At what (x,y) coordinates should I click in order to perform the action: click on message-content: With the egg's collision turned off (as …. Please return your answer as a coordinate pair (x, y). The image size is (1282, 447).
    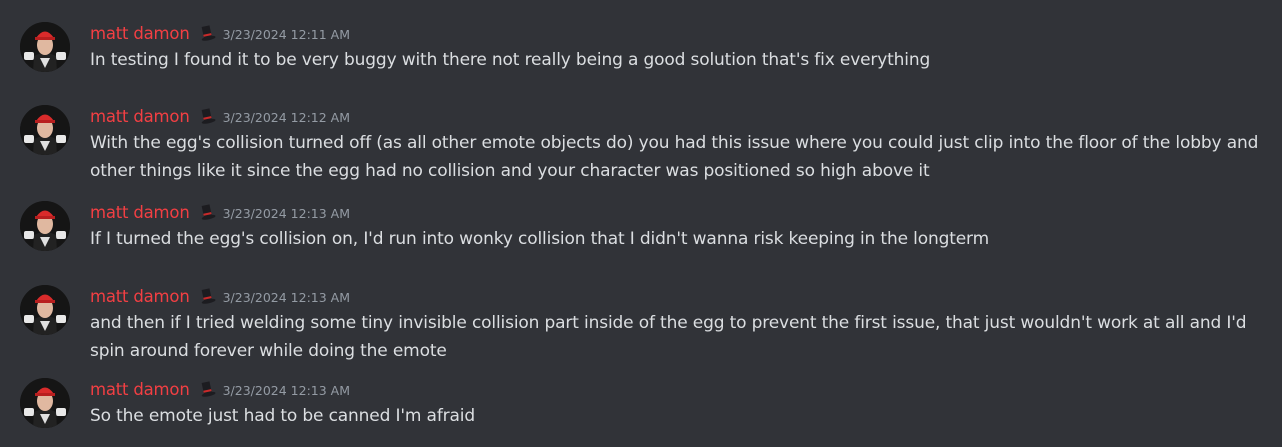
    Looking at the image, I should click on (674, 157).